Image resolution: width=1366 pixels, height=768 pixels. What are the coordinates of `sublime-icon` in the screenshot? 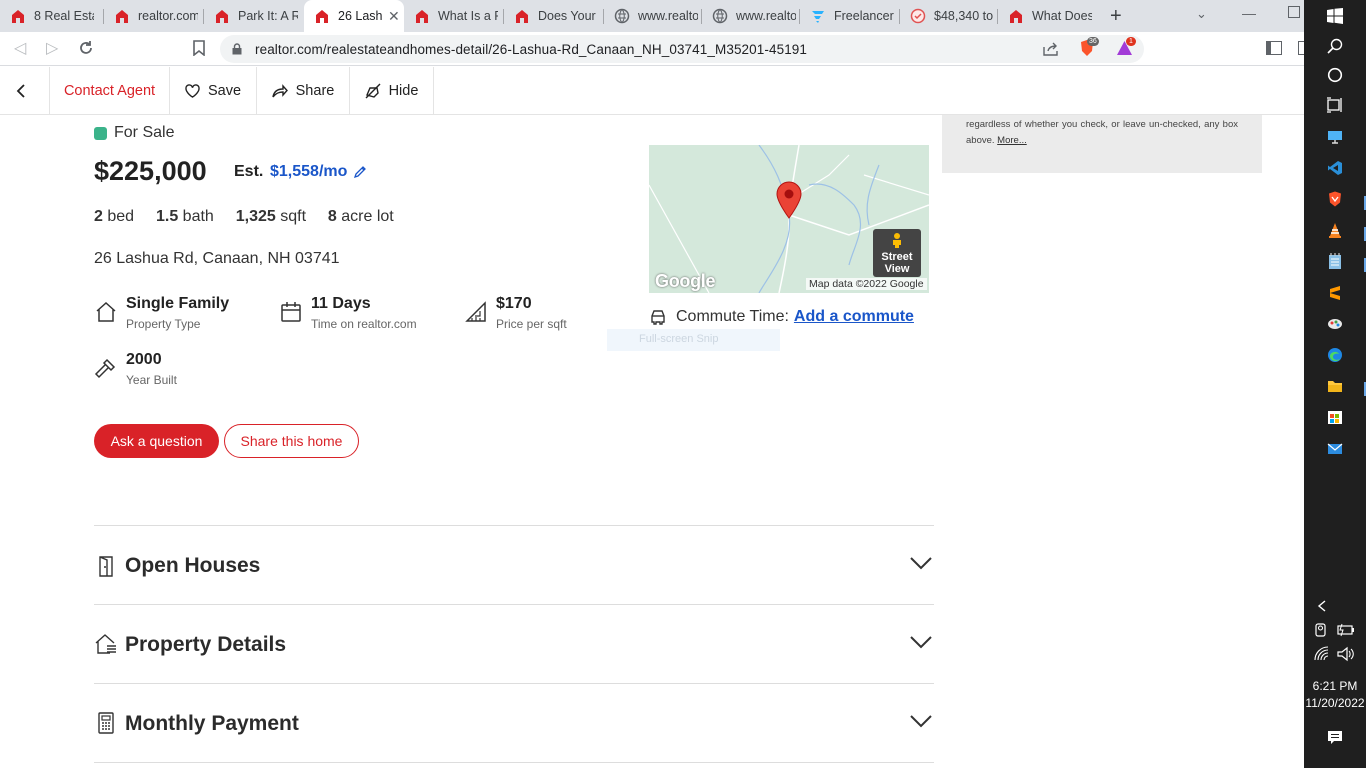 It's located at (1335, 293).